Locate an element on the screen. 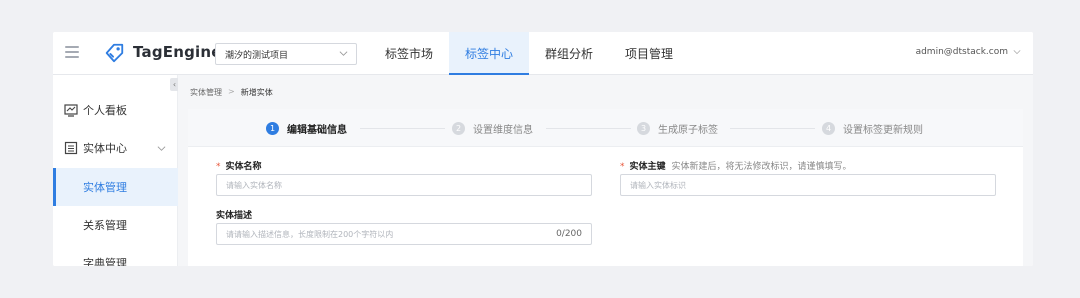 Image resolution: width=1080 pixels, height=298 pixels. steps-bar: 1 编辑基础信息 2 设置维度信息 3 生成原子标签 4 设置标签更新规则 is located at coordinates (605, 128).